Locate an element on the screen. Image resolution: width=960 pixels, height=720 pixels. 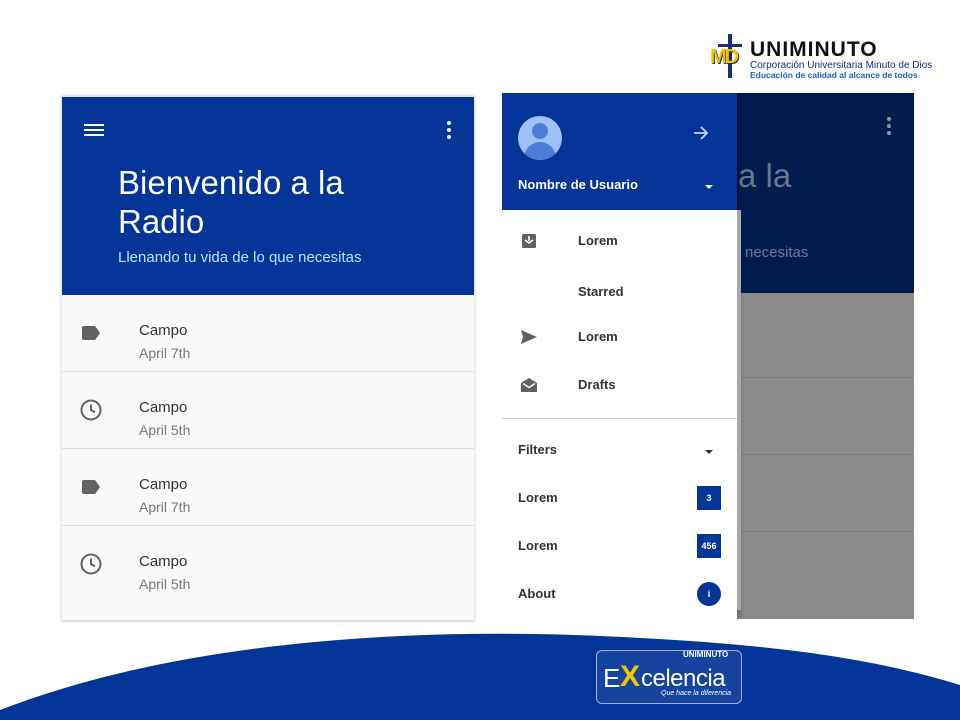
inbox-icon is located at coordinates (529, 241).